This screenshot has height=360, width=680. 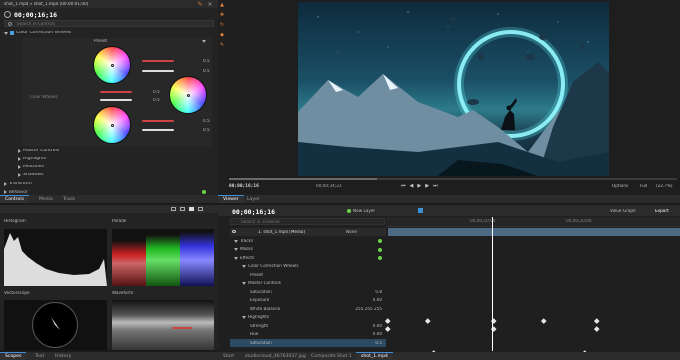 I want to click on timeline-search: Search in Timeline, so click(x=307, y=221).